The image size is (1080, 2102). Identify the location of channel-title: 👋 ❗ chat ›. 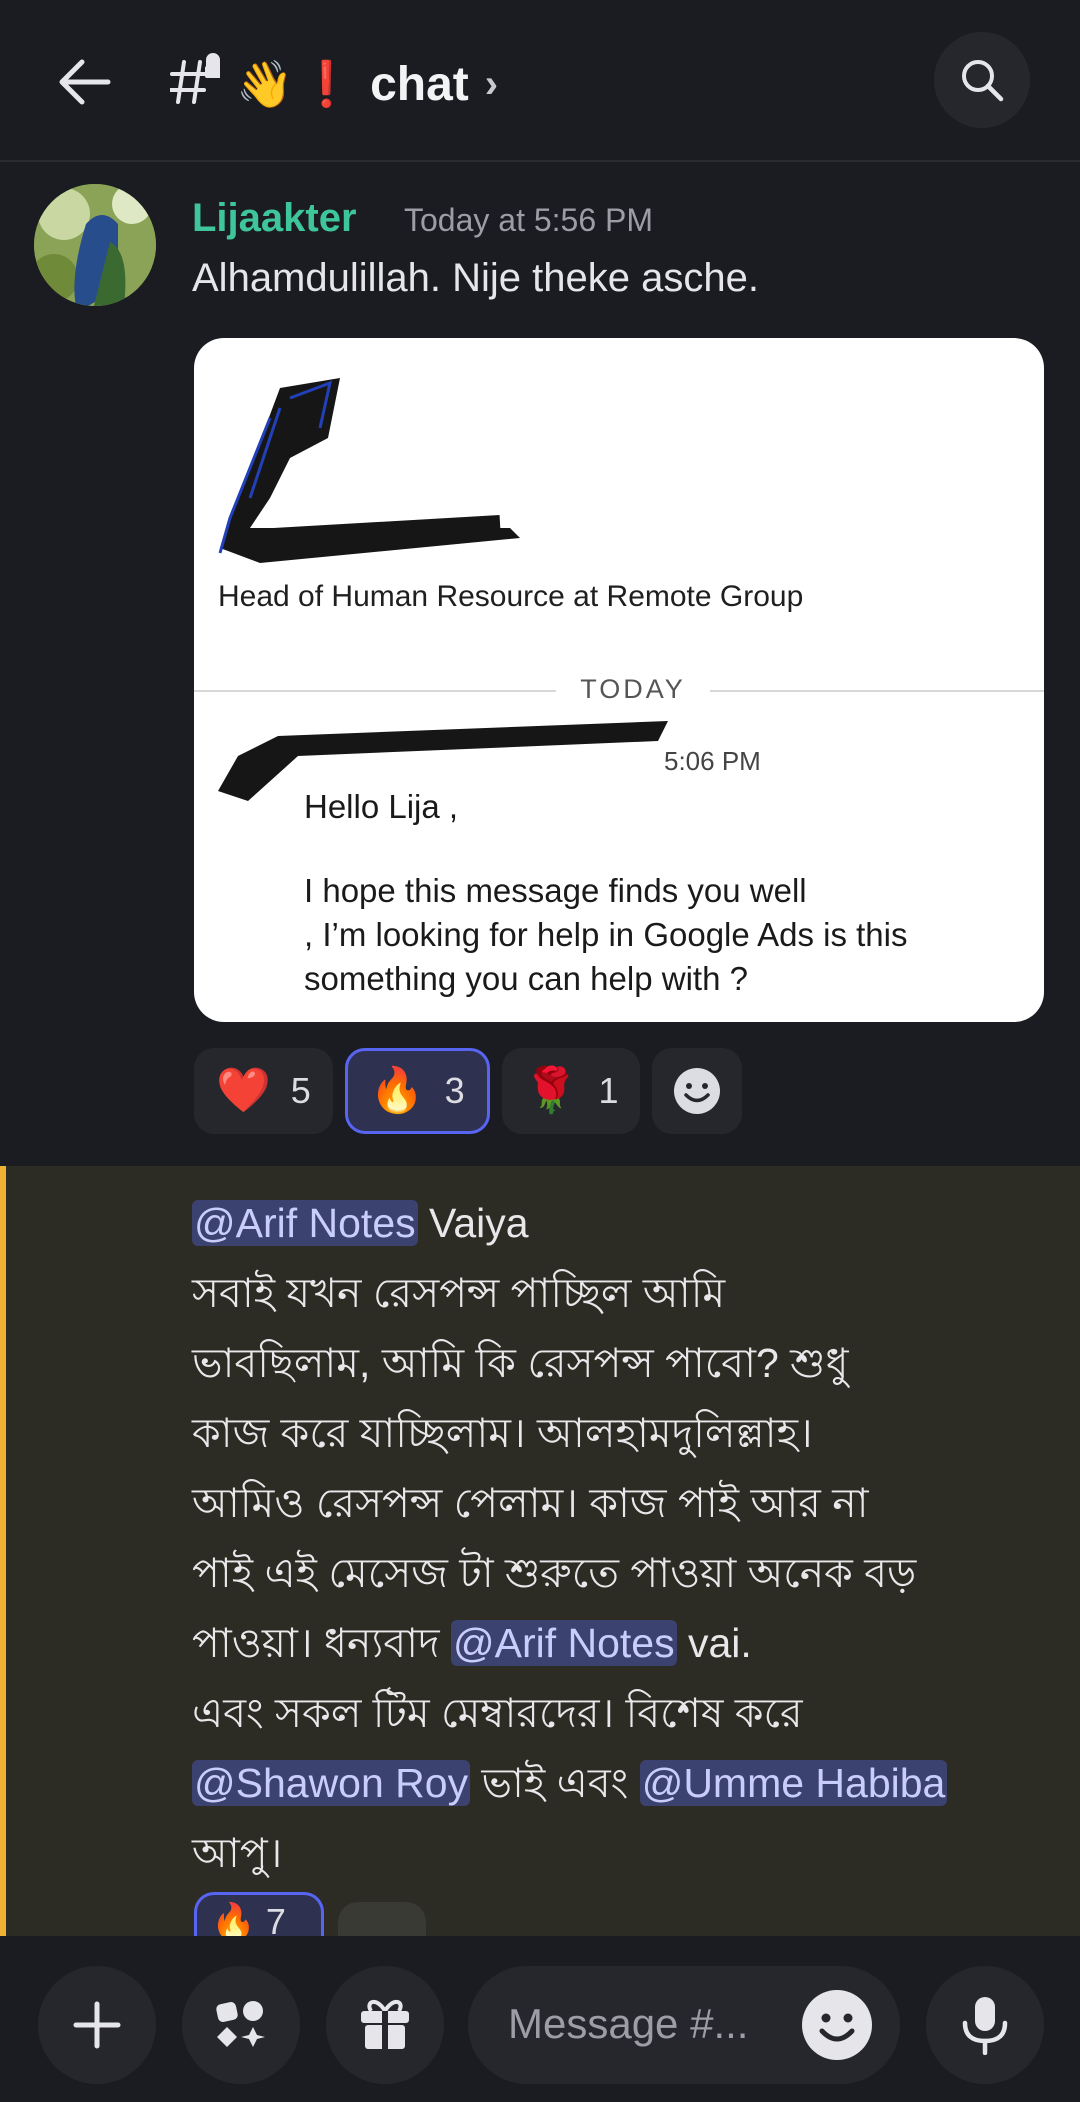
(367, 84).